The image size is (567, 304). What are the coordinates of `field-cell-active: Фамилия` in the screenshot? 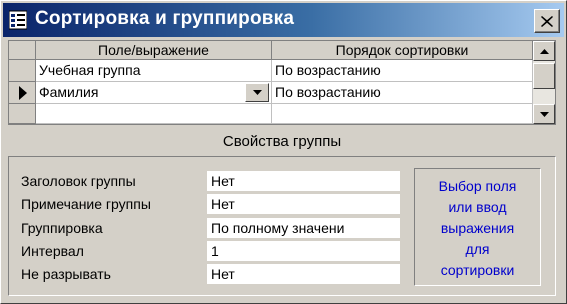 It's located at (154, 93).